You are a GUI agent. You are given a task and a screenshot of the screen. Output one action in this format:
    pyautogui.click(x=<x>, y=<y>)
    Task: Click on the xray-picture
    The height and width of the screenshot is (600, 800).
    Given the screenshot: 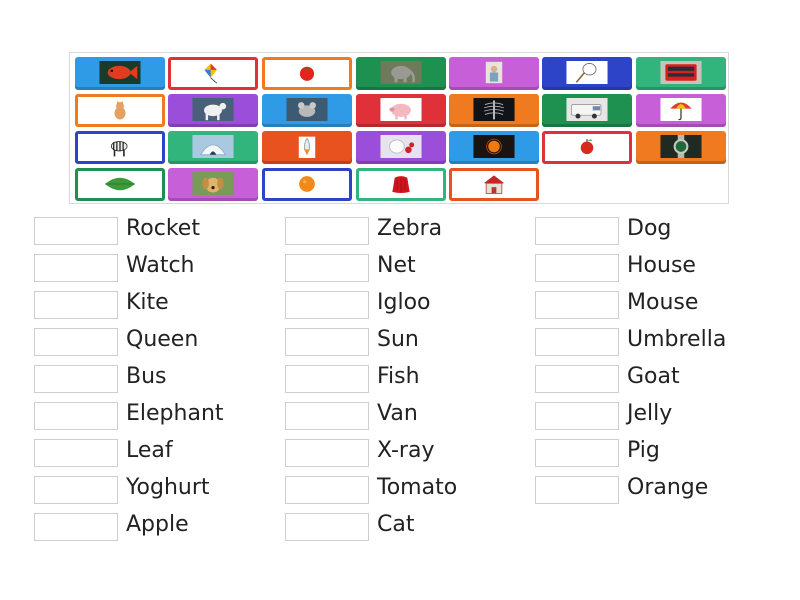 What is the action you would take?
    pyautogui.click(x=494, y=109)
    